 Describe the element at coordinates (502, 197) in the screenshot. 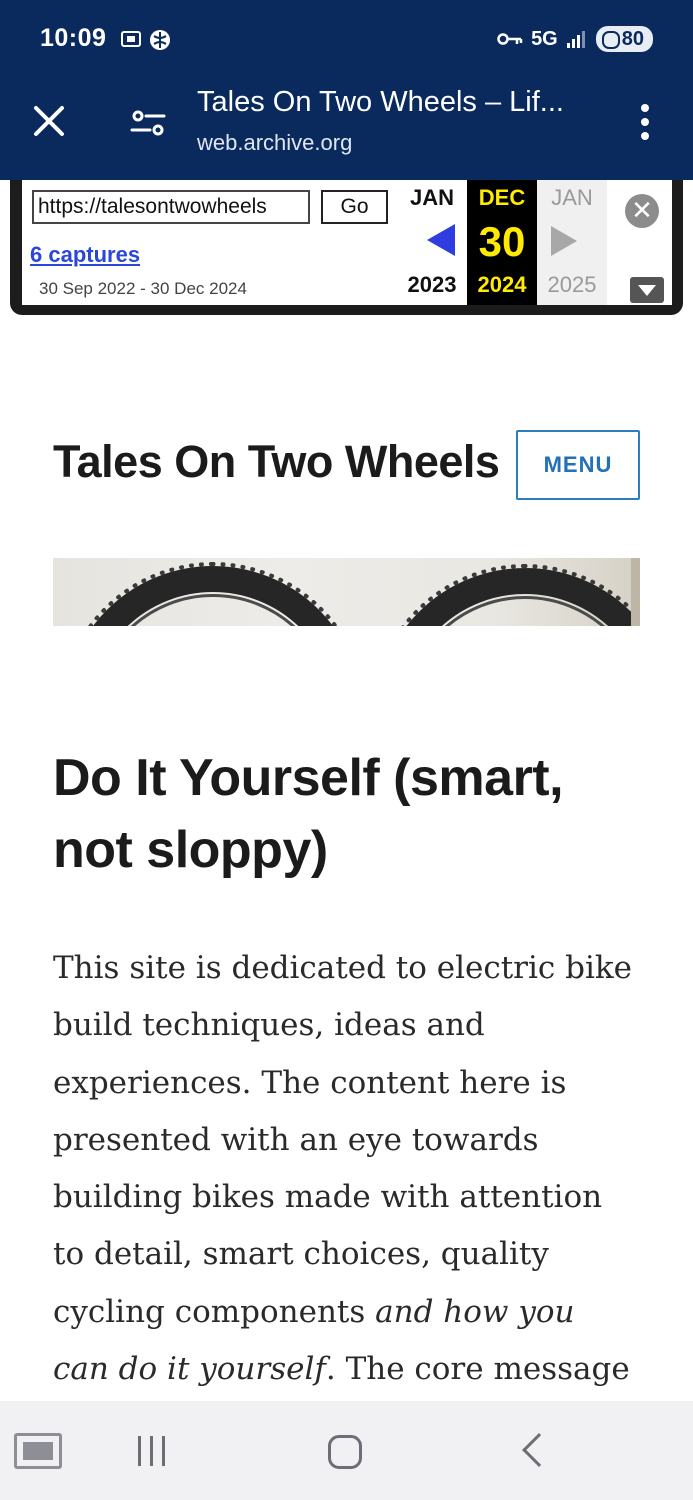

I see `current-month: DEC` at that location.